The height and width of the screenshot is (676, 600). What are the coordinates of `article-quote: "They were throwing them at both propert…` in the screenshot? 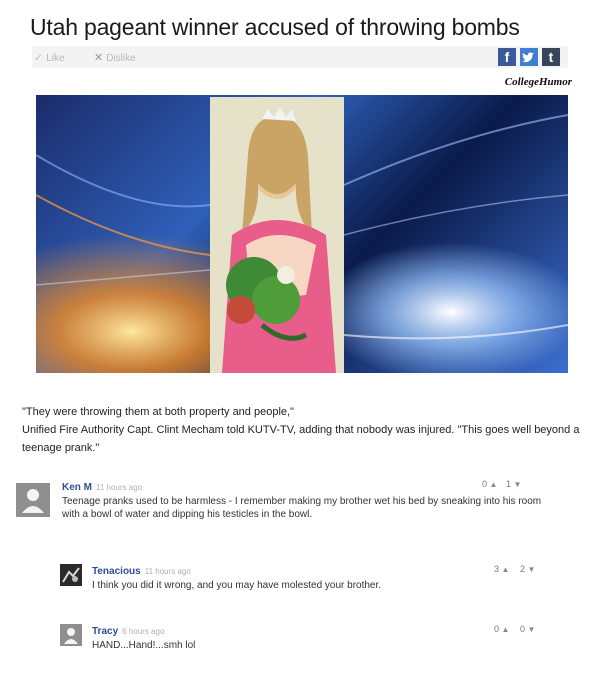 It's located at (158, 412).